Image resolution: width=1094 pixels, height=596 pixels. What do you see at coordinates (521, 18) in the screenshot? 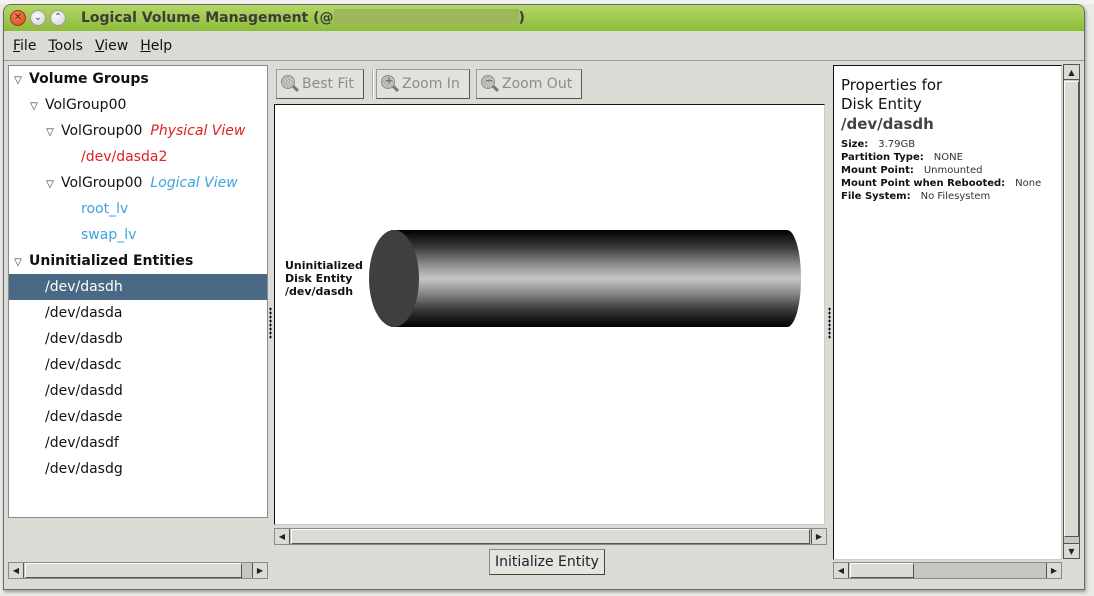
I see `window-title-suffix: )` at bounding box center [521, 18].